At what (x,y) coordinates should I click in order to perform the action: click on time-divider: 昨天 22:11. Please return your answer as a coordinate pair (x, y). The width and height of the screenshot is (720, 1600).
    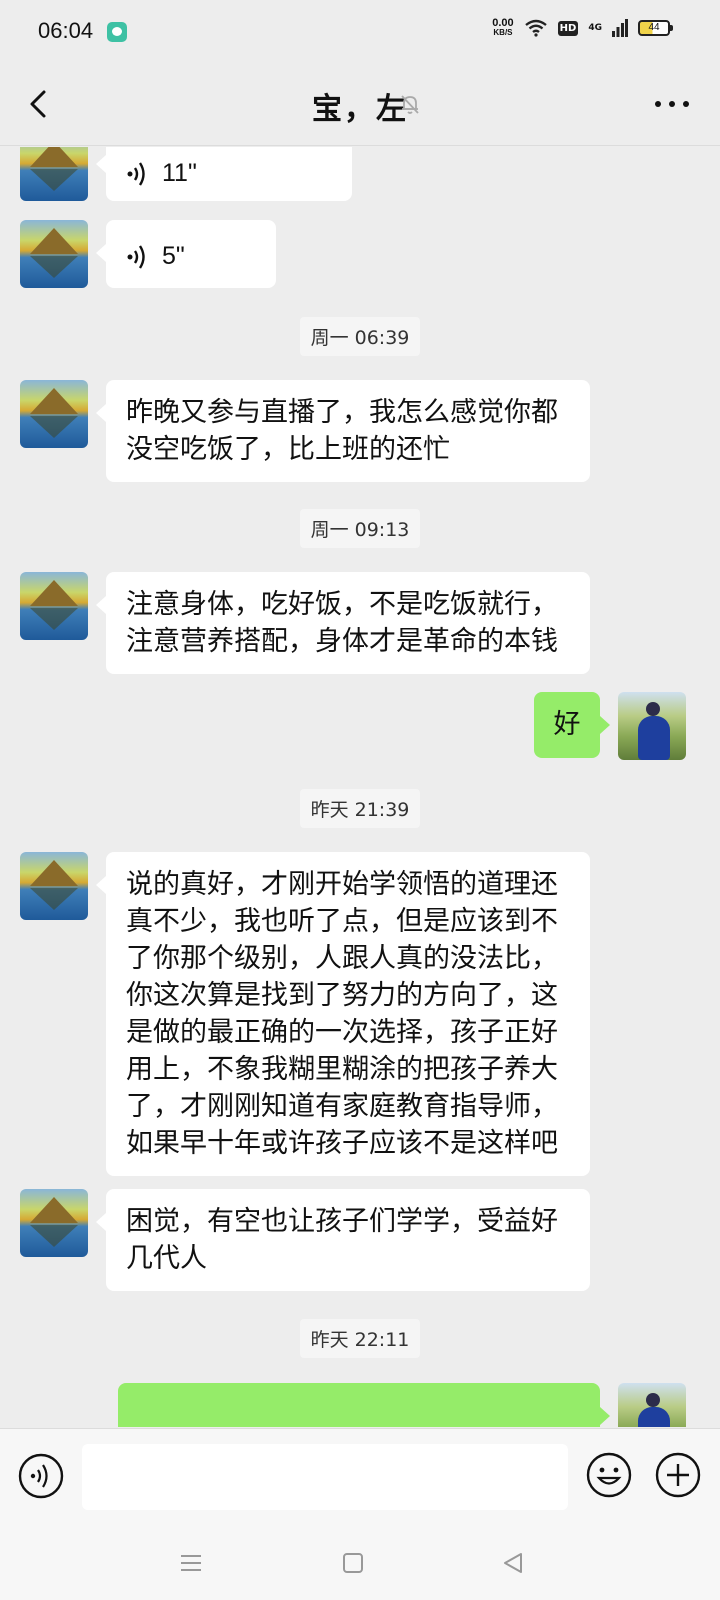
    Looking at the image, I should click on (360, 1338).